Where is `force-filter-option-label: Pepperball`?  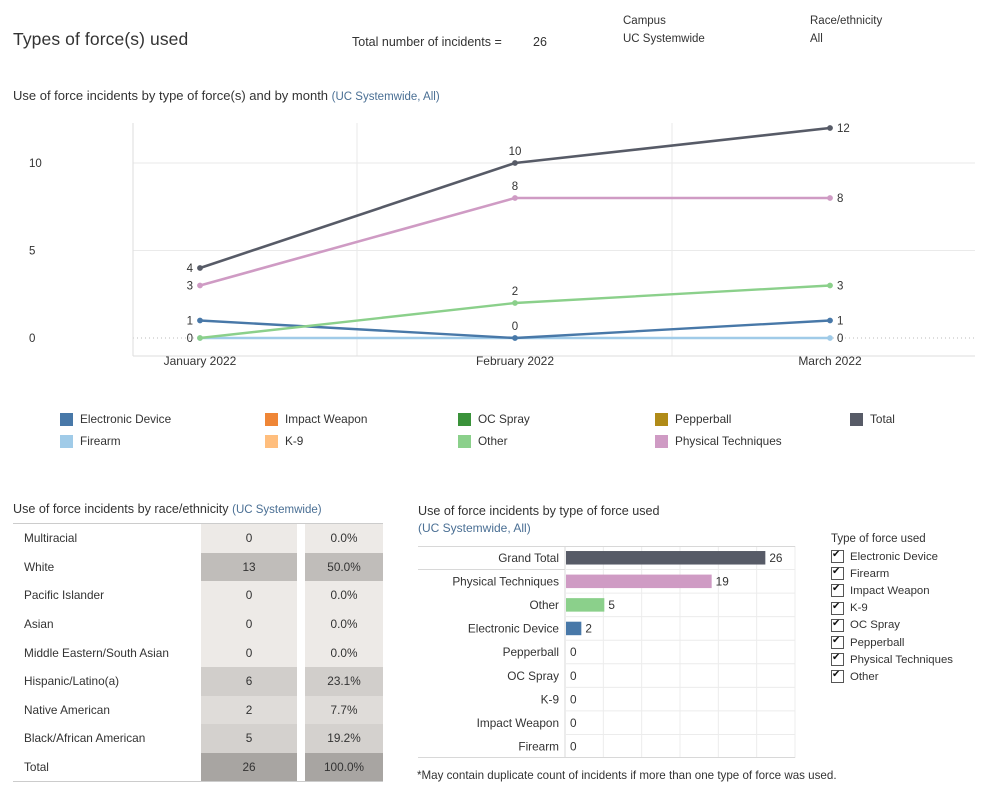 force-filter-option-label: Pepperball is located at coordinates (877, 642).